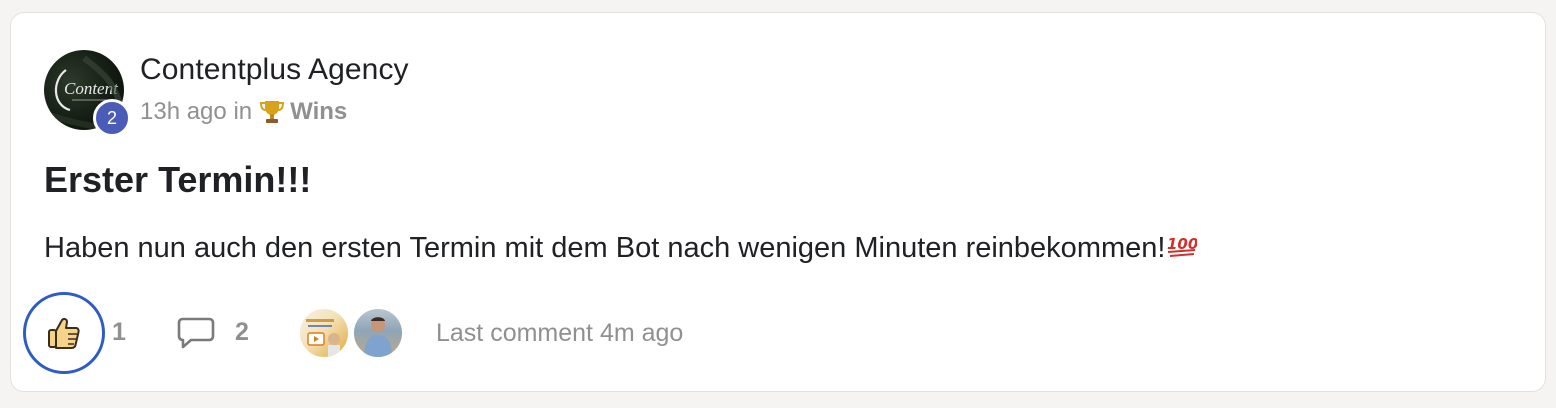 The image size is (1556, 408). What do you see at coordinates (119, 332) in the screenshot?
I see `like-count: 1` at bounding box center [119, 332].